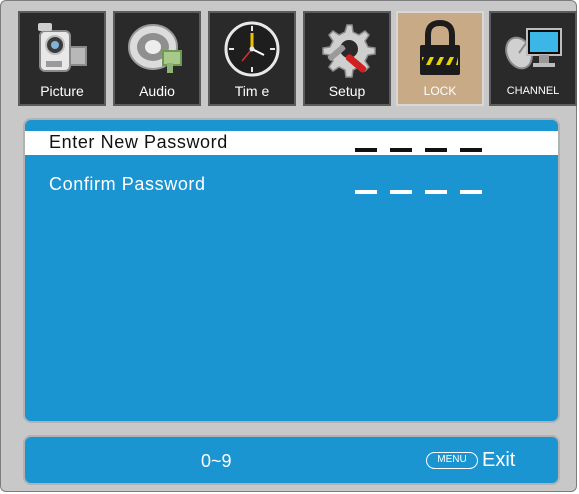 The width and height of the screenshot is (579, 494). What do you see at coordinates (420, 150) in the screenshot?
I see `new-password-input` at bounding box center [420, 150].